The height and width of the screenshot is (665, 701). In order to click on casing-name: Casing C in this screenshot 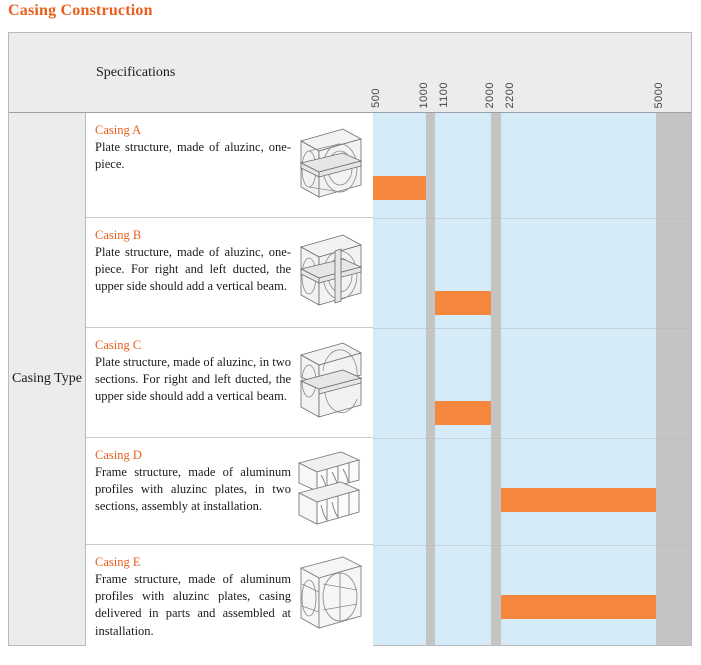, I will do `click(118, 345)`.